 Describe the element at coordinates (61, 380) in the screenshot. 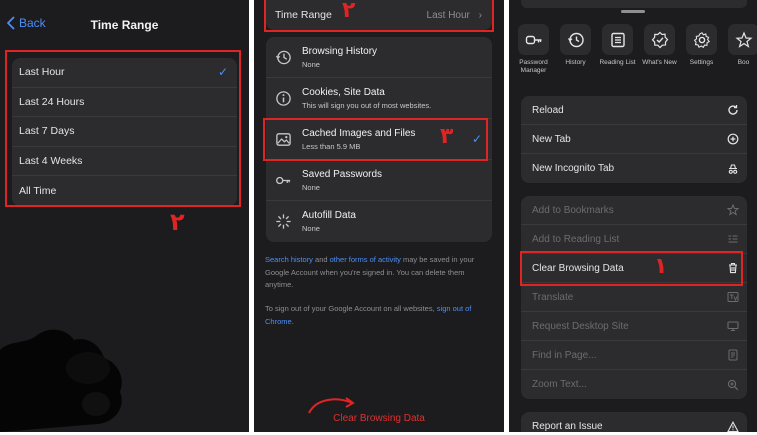

I see `obscured-region` at that location.